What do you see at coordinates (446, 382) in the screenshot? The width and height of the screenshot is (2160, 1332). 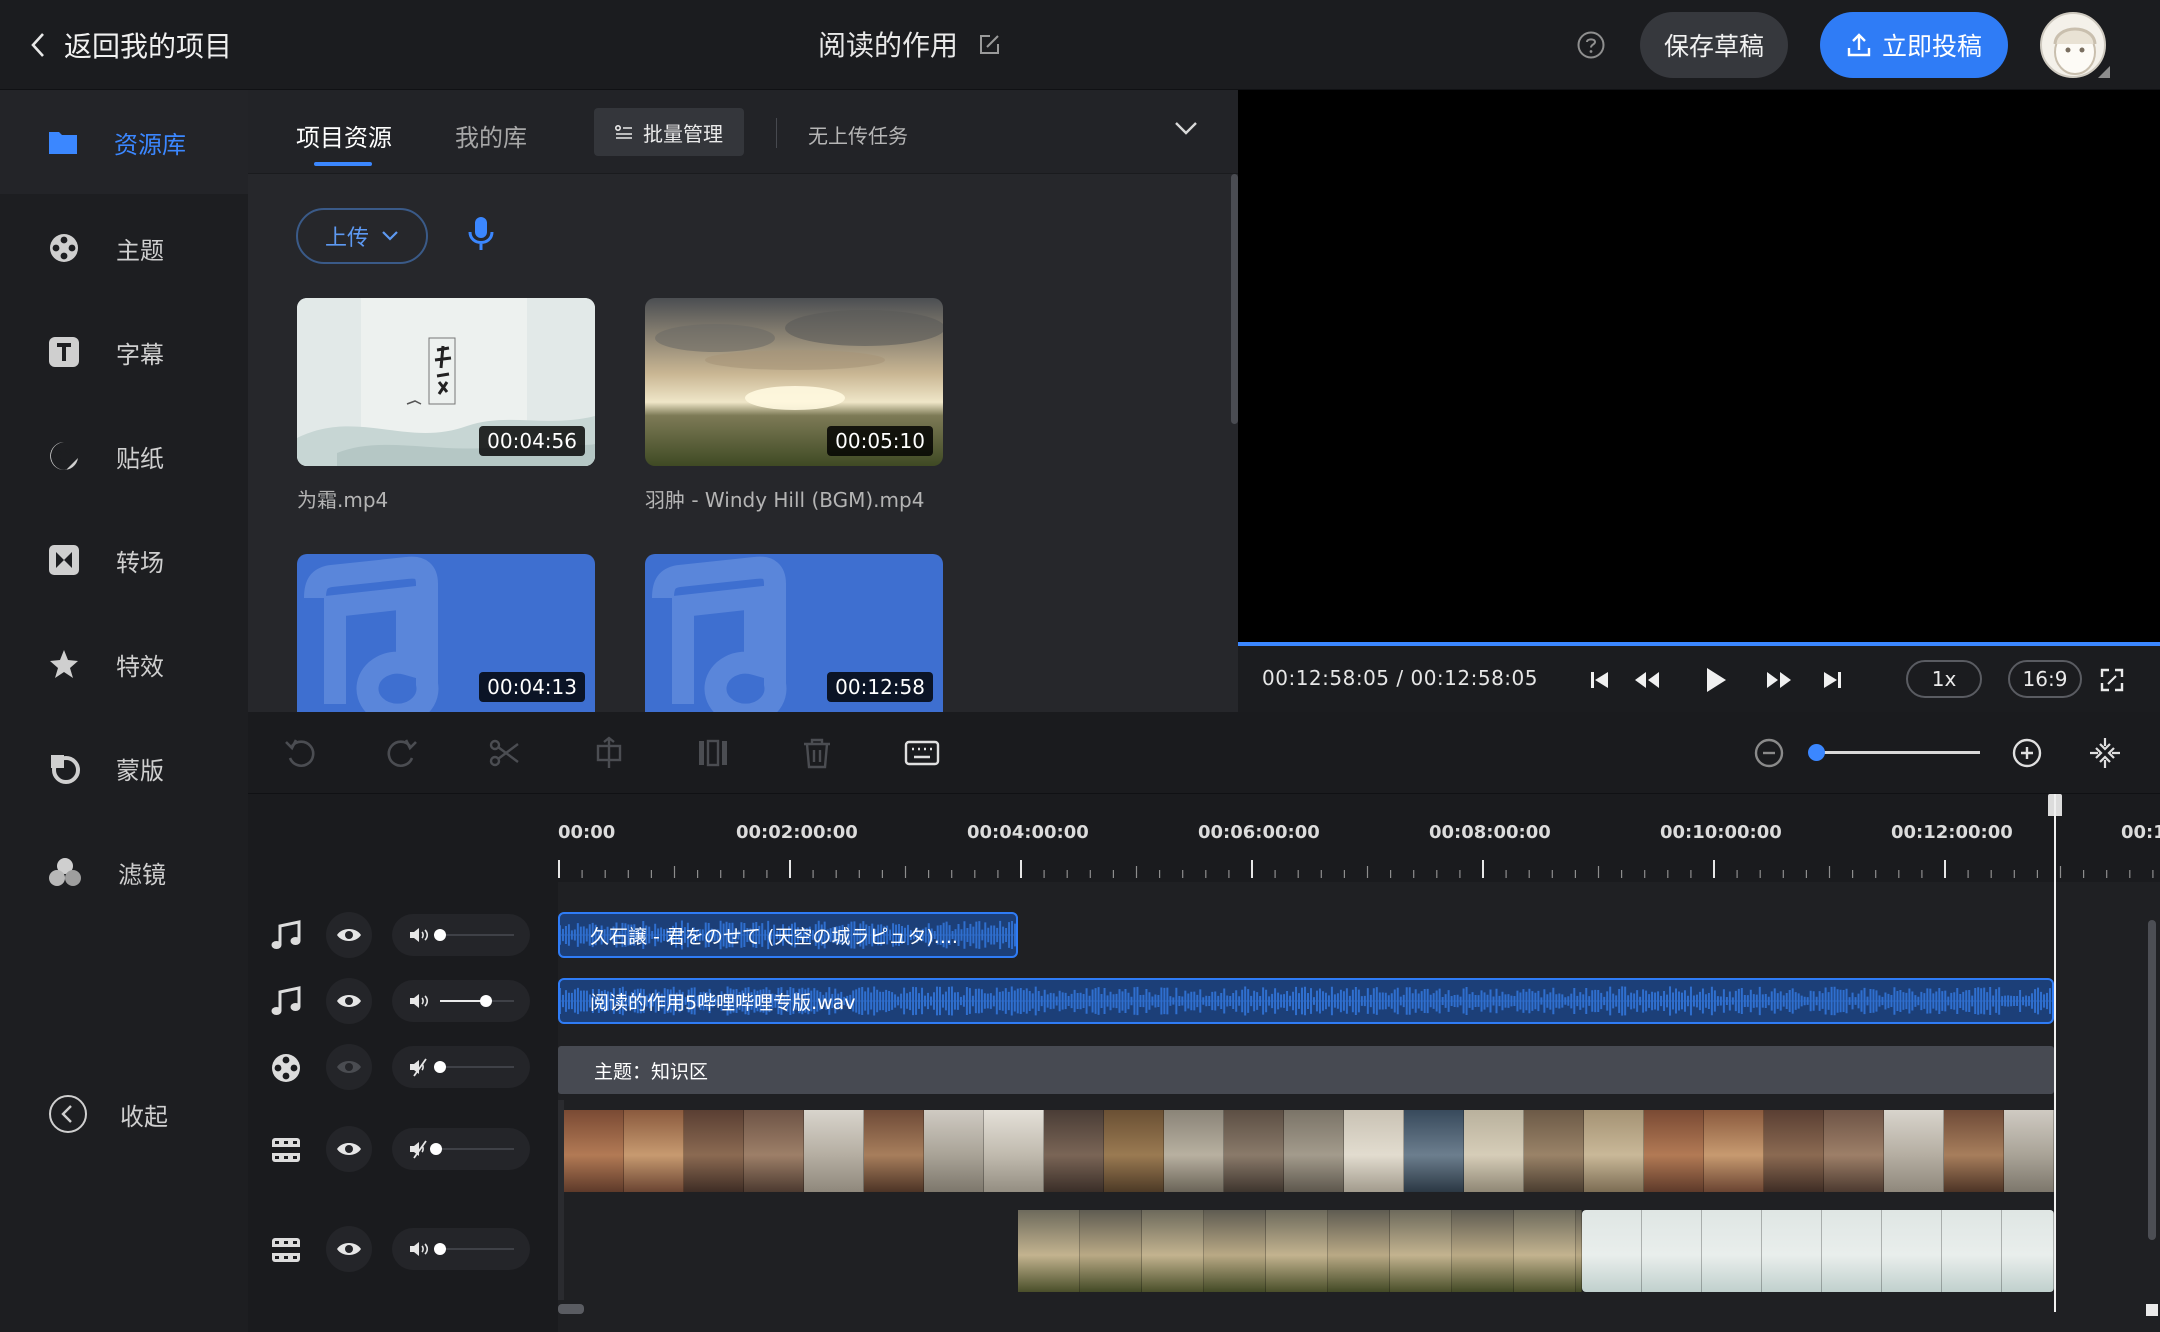 I see `media-thumbnail: 00:04:56` at bounding box center [446, 382].